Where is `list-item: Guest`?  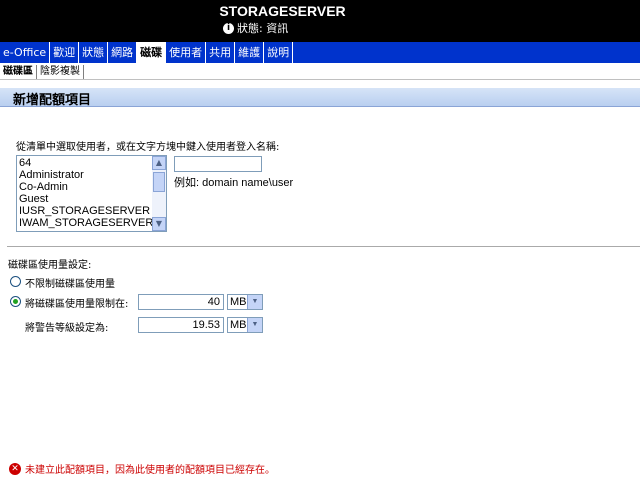 list-item: Guest is located at coordinates (86, 199).